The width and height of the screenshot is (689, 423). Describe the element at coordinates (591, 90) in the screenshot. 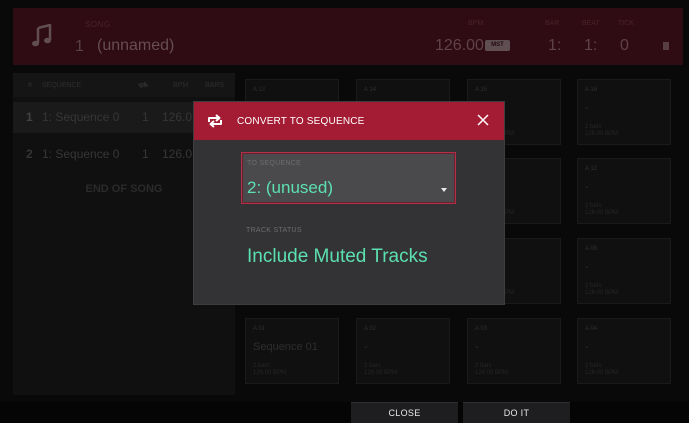

I see `pad-id: A 16` at that location.